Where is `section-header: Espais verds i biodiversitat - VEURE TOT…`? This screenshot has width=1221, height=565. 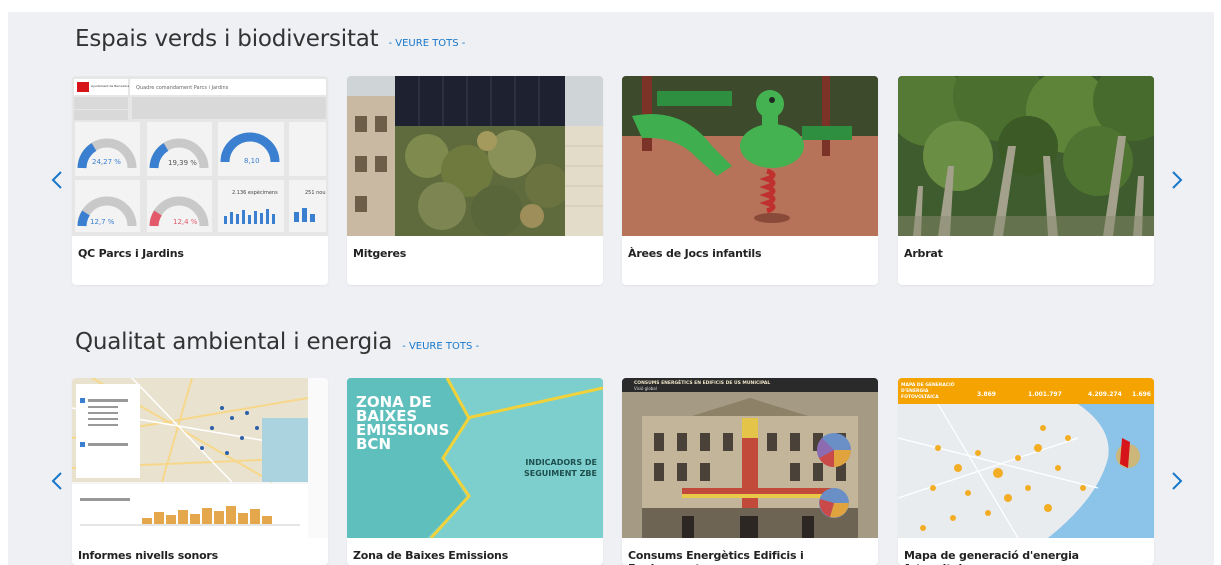 section-header: Espais verds i biodiversitat - VEURE TOT… is located at coordinates (270, 39).